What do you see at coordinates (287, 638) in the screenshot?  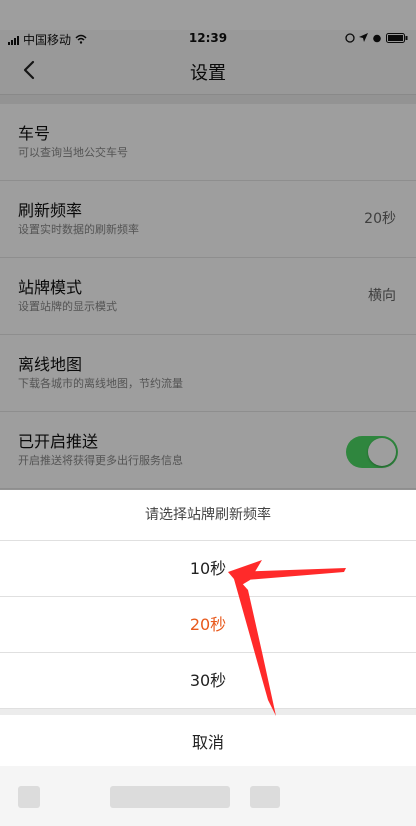 I see `annotation-arrow-icon` at bounding box center [287, 638].